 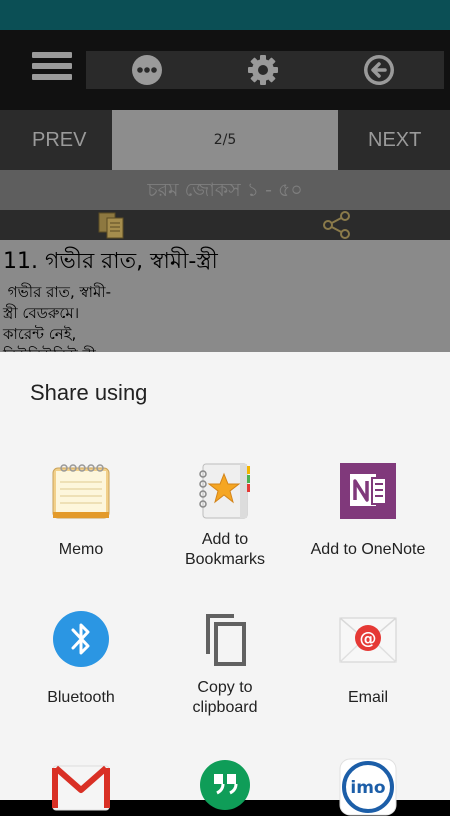 I want to click on share-option-label: Memo, so click(x=81, y=549).